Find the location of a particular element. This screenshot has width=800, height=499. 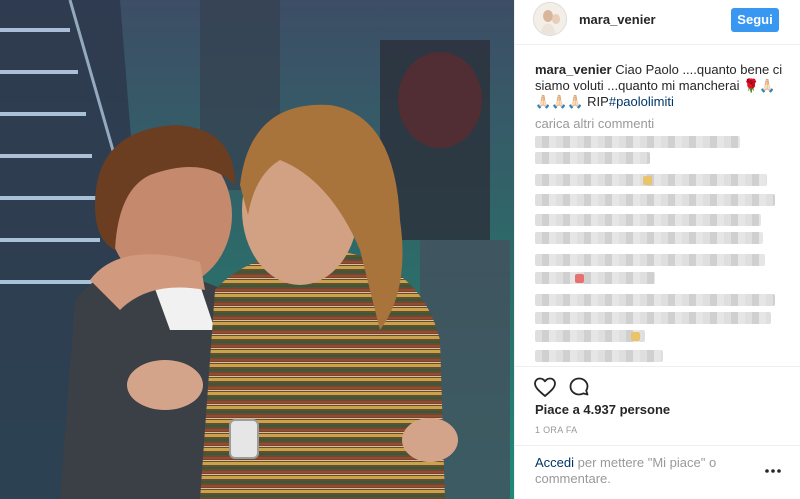

blurred-comments-area is located at coordinates (660, 251).